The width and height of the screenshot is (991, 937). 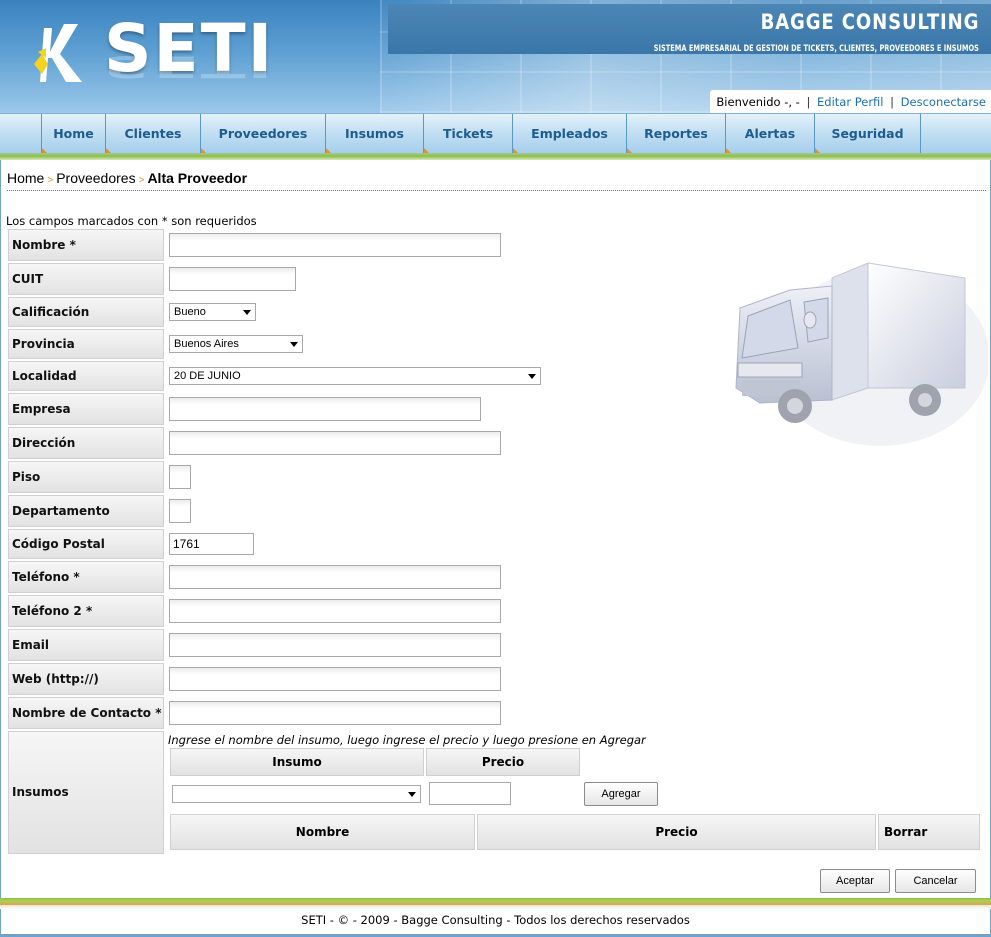 What do you see at coordinates (86, 245) in the screenshot?
I see `label-nombre: Nombre *` at bounding box center [86, 245].